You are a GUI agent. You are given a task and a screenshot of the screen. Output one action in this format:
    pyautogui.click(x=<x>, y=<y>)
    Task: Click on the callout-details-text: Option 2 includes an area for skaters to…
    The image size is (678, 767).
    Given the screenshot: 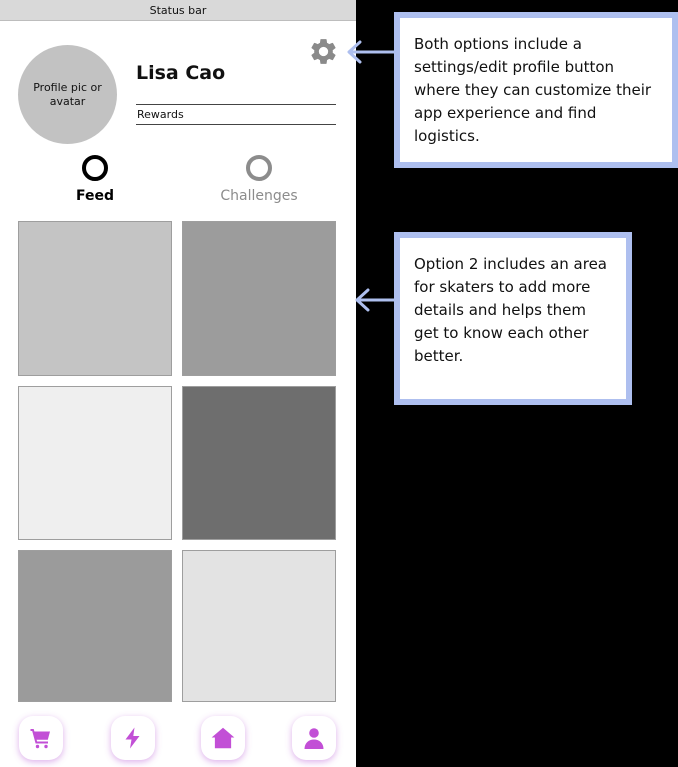 What is the action you would take?
    pyautogui.click(x=510, y=310)
    